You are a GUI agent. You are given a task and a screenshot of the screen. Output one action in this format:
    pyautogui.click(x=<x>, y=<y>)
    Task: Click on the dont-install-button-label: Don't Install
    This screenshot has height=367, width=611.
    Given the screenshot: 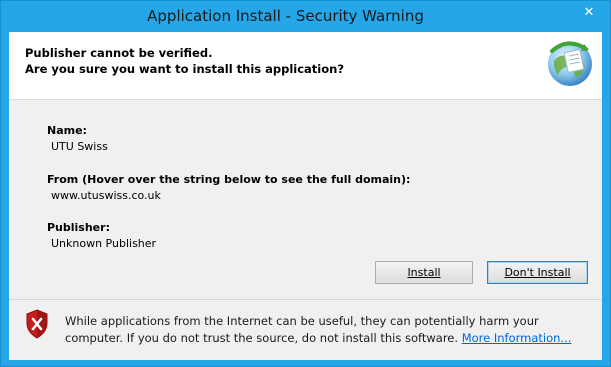 What is the action you would take?
    pyautogui.click(x=537, y=272)
    